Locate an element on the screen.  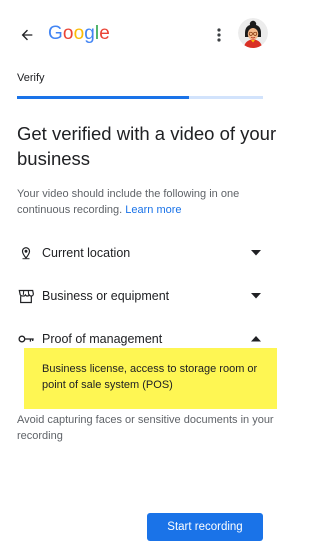
chevron-up-icon is located at coordinates (256, 339).